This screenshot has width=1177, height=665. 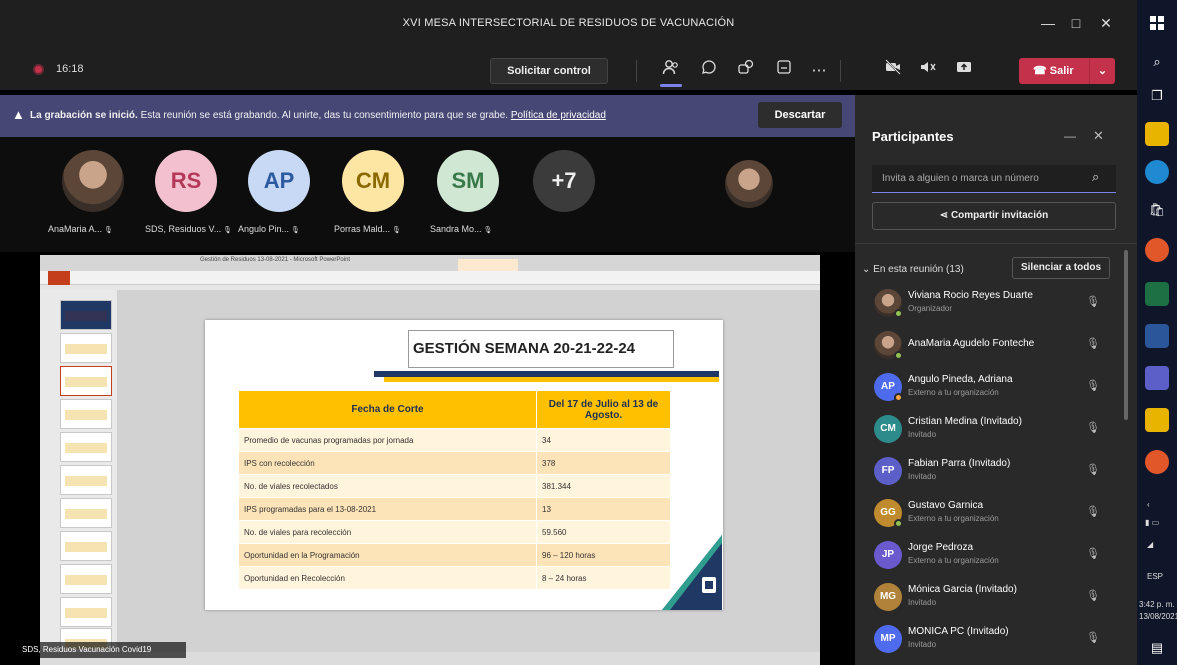 What do you see at coordinates (387, 532) in the screenshot?
I see `table-cell-label: No. de viales para recolección` at bounding box center [387, 532].